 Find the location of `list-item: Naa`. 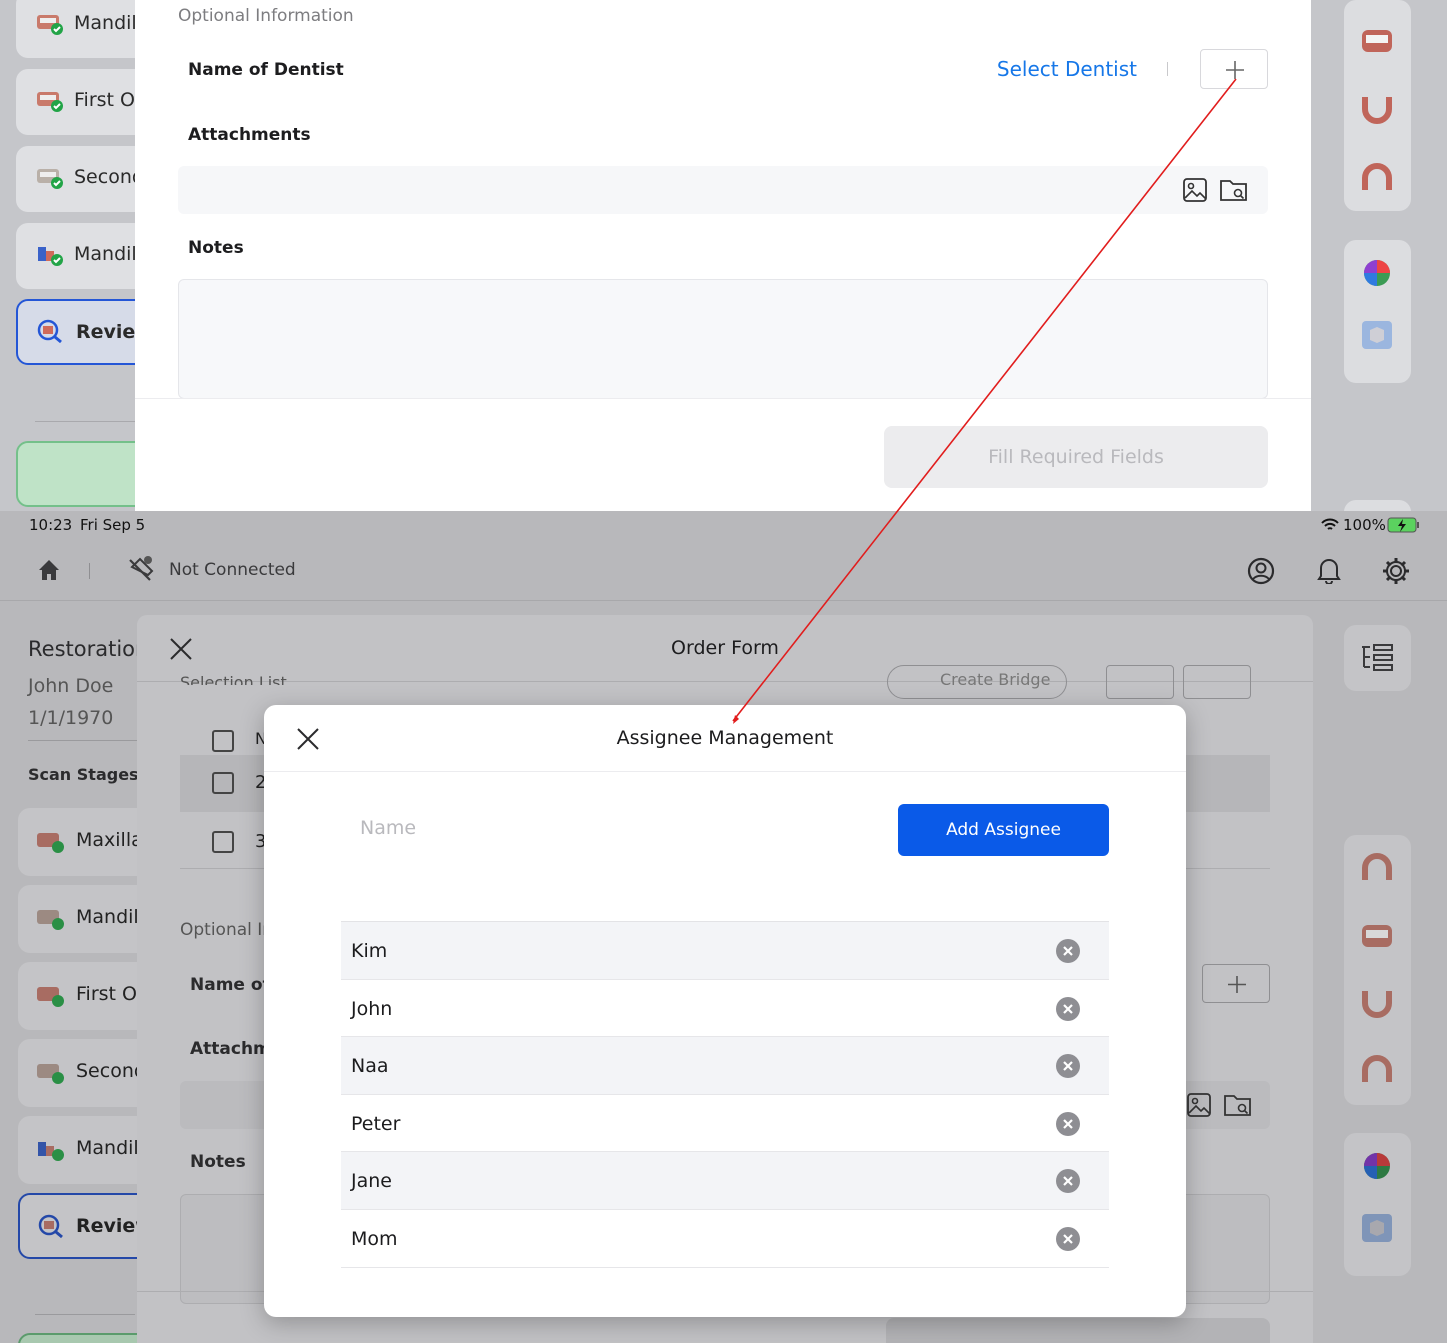

list-item: Naa is located at coordinates (725, 1066).